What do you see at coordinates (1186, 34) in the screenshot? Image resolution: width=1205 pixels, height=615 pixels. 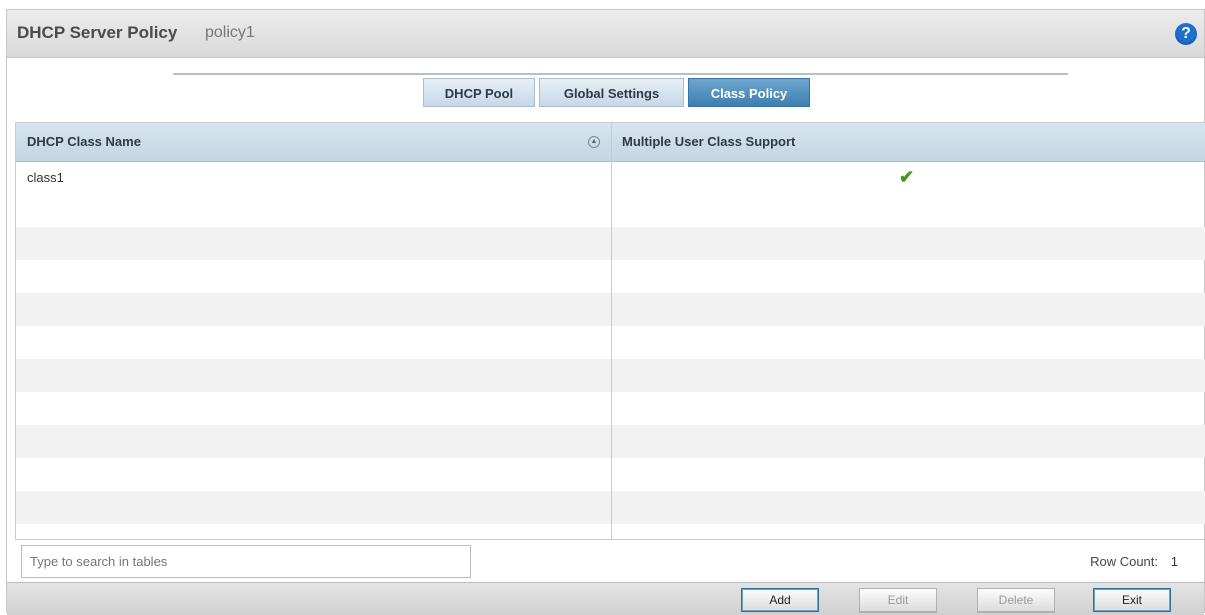 I see `help-icon: ?` at bounding box center [1186, 34].